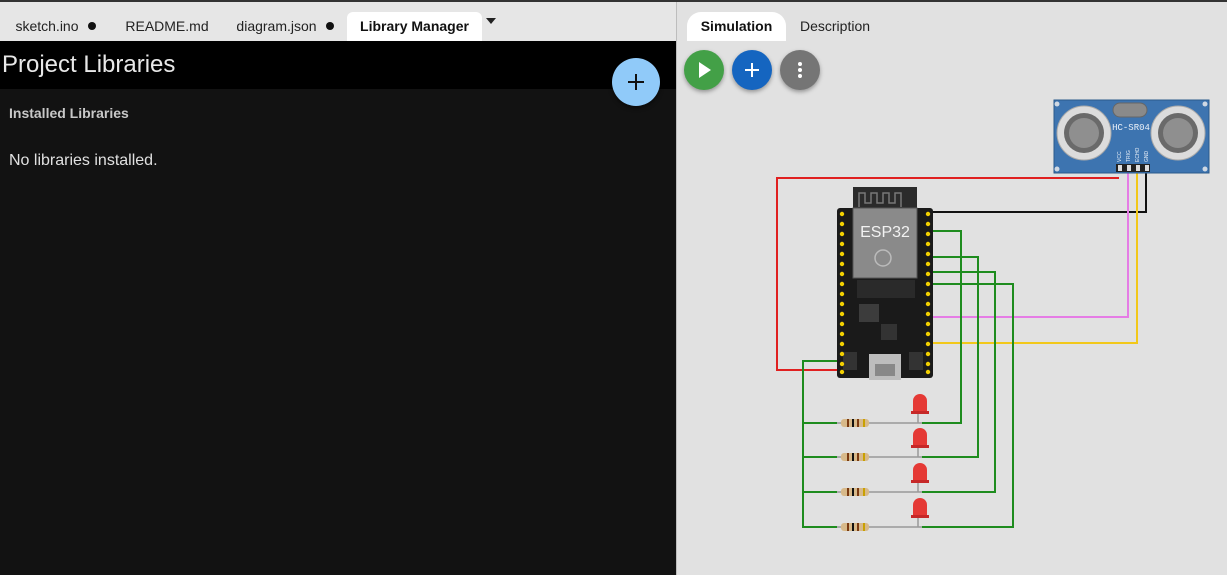 Image resolution: width=1227 pixels, height=575 pixels. Describe the element at coordinates (1138, 154) in the screenshot. I see `pin-label-echo: ECHO` at that location.